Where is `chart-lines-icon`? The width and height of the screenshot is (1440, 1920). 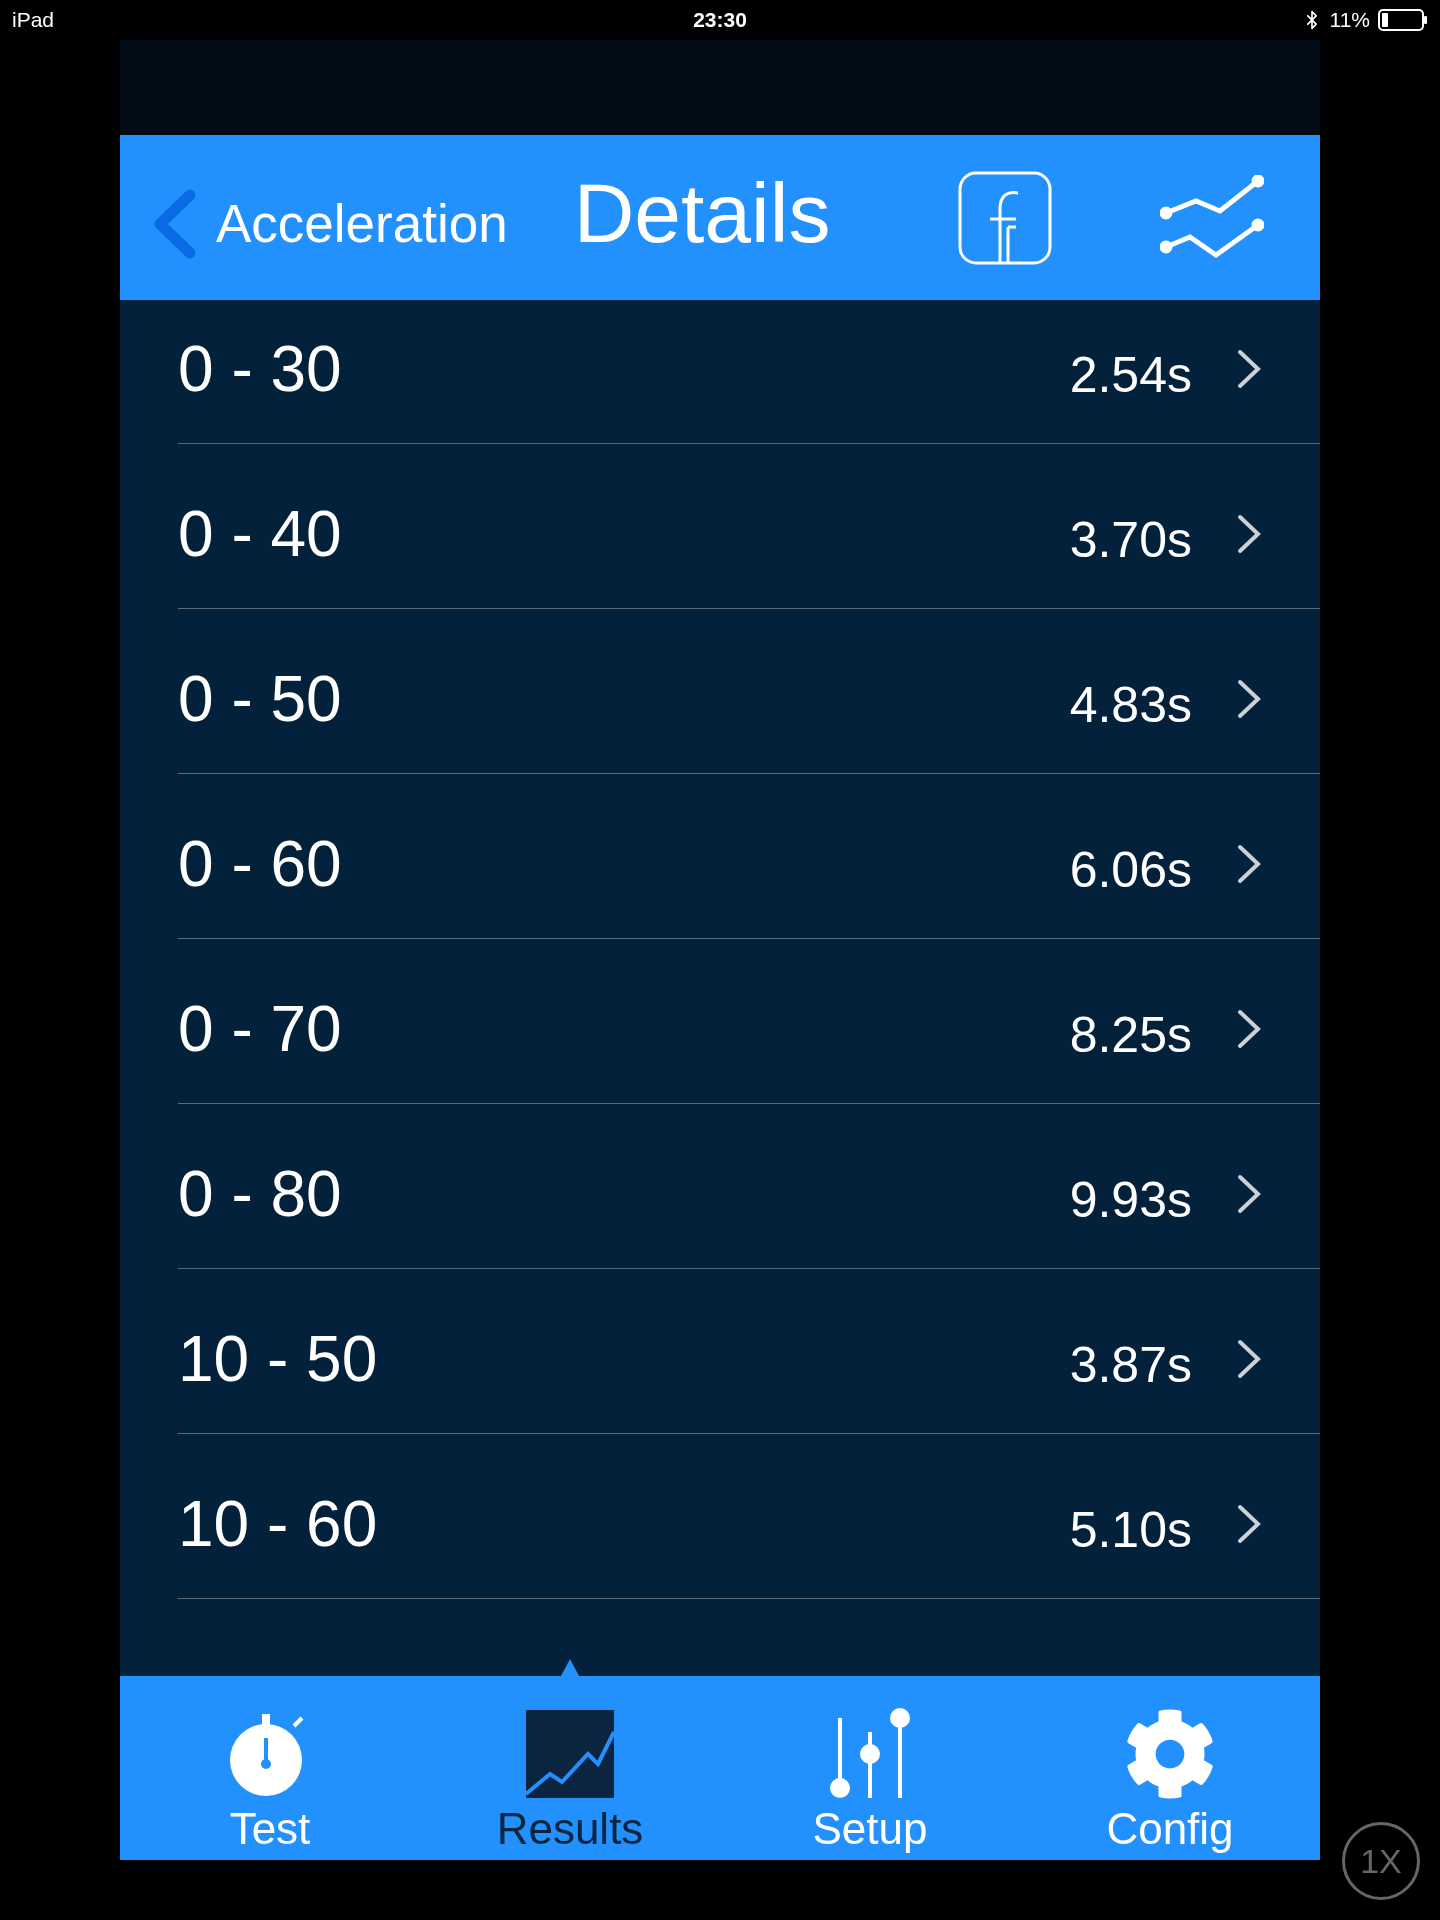 chart-lines-icon is located at coordinates (1212, 217).